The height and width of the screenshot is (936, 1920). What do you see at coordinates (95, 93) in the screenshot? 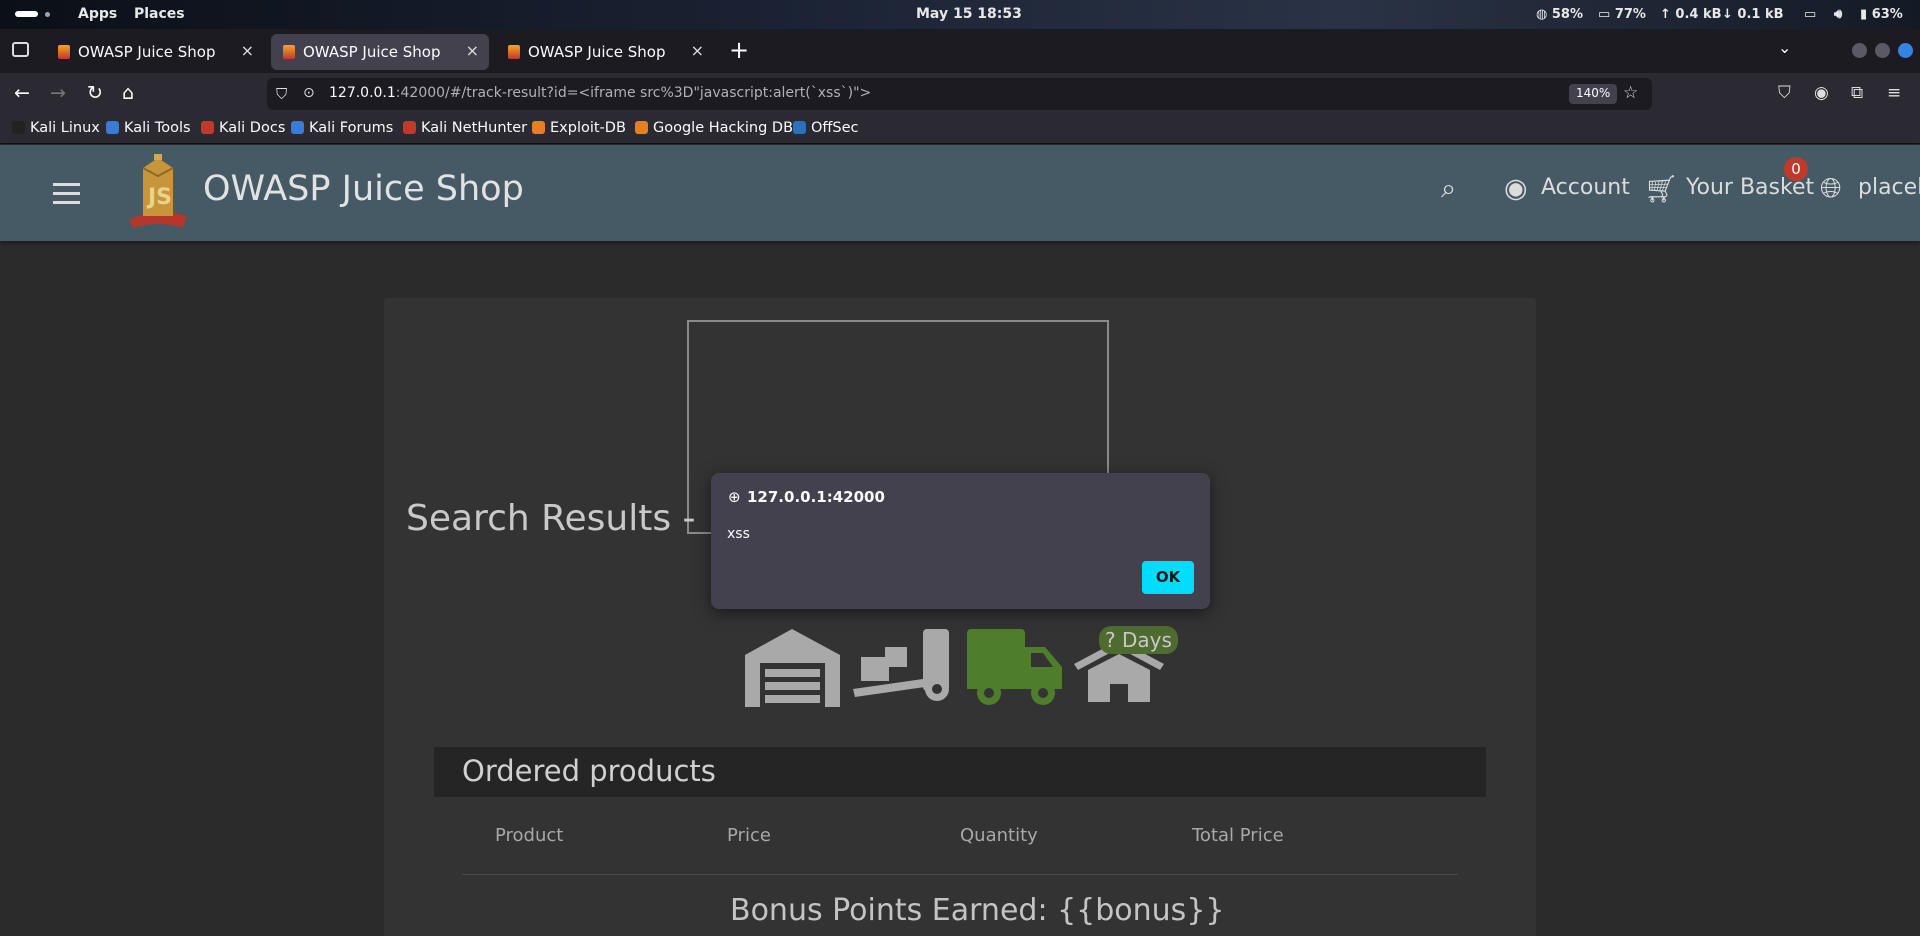
I see `reload-icon: ↻` at bounding box center [95, 93].